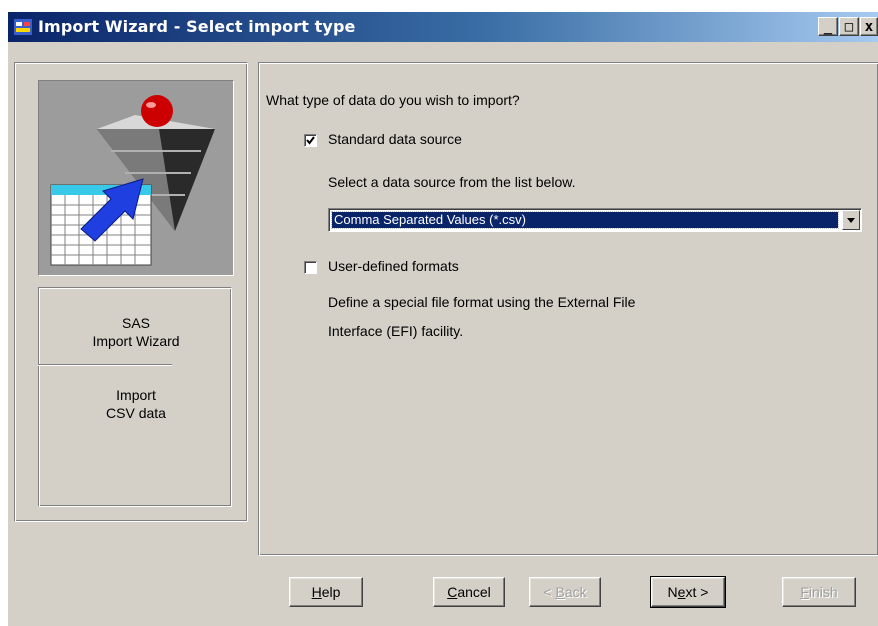 This screenshot has height=626, width=878. I want to click on maximize-icon: □, so click(849, 26).